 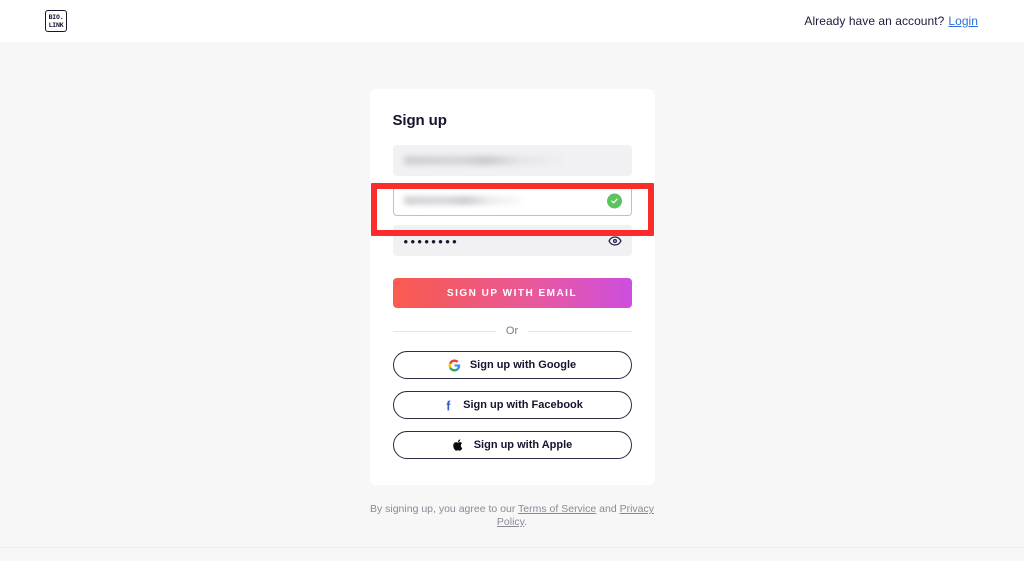 I want to click on legal-suffix: ., so click(x=526, y=522).